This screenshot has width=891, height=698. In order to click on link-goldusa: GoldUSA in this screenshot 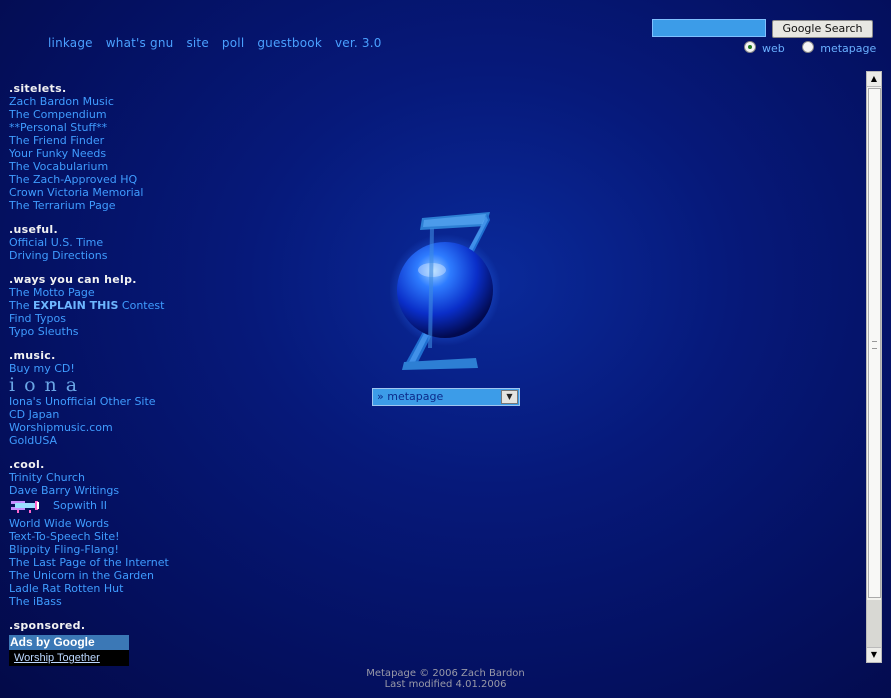, I will do `click(109, 440)`.